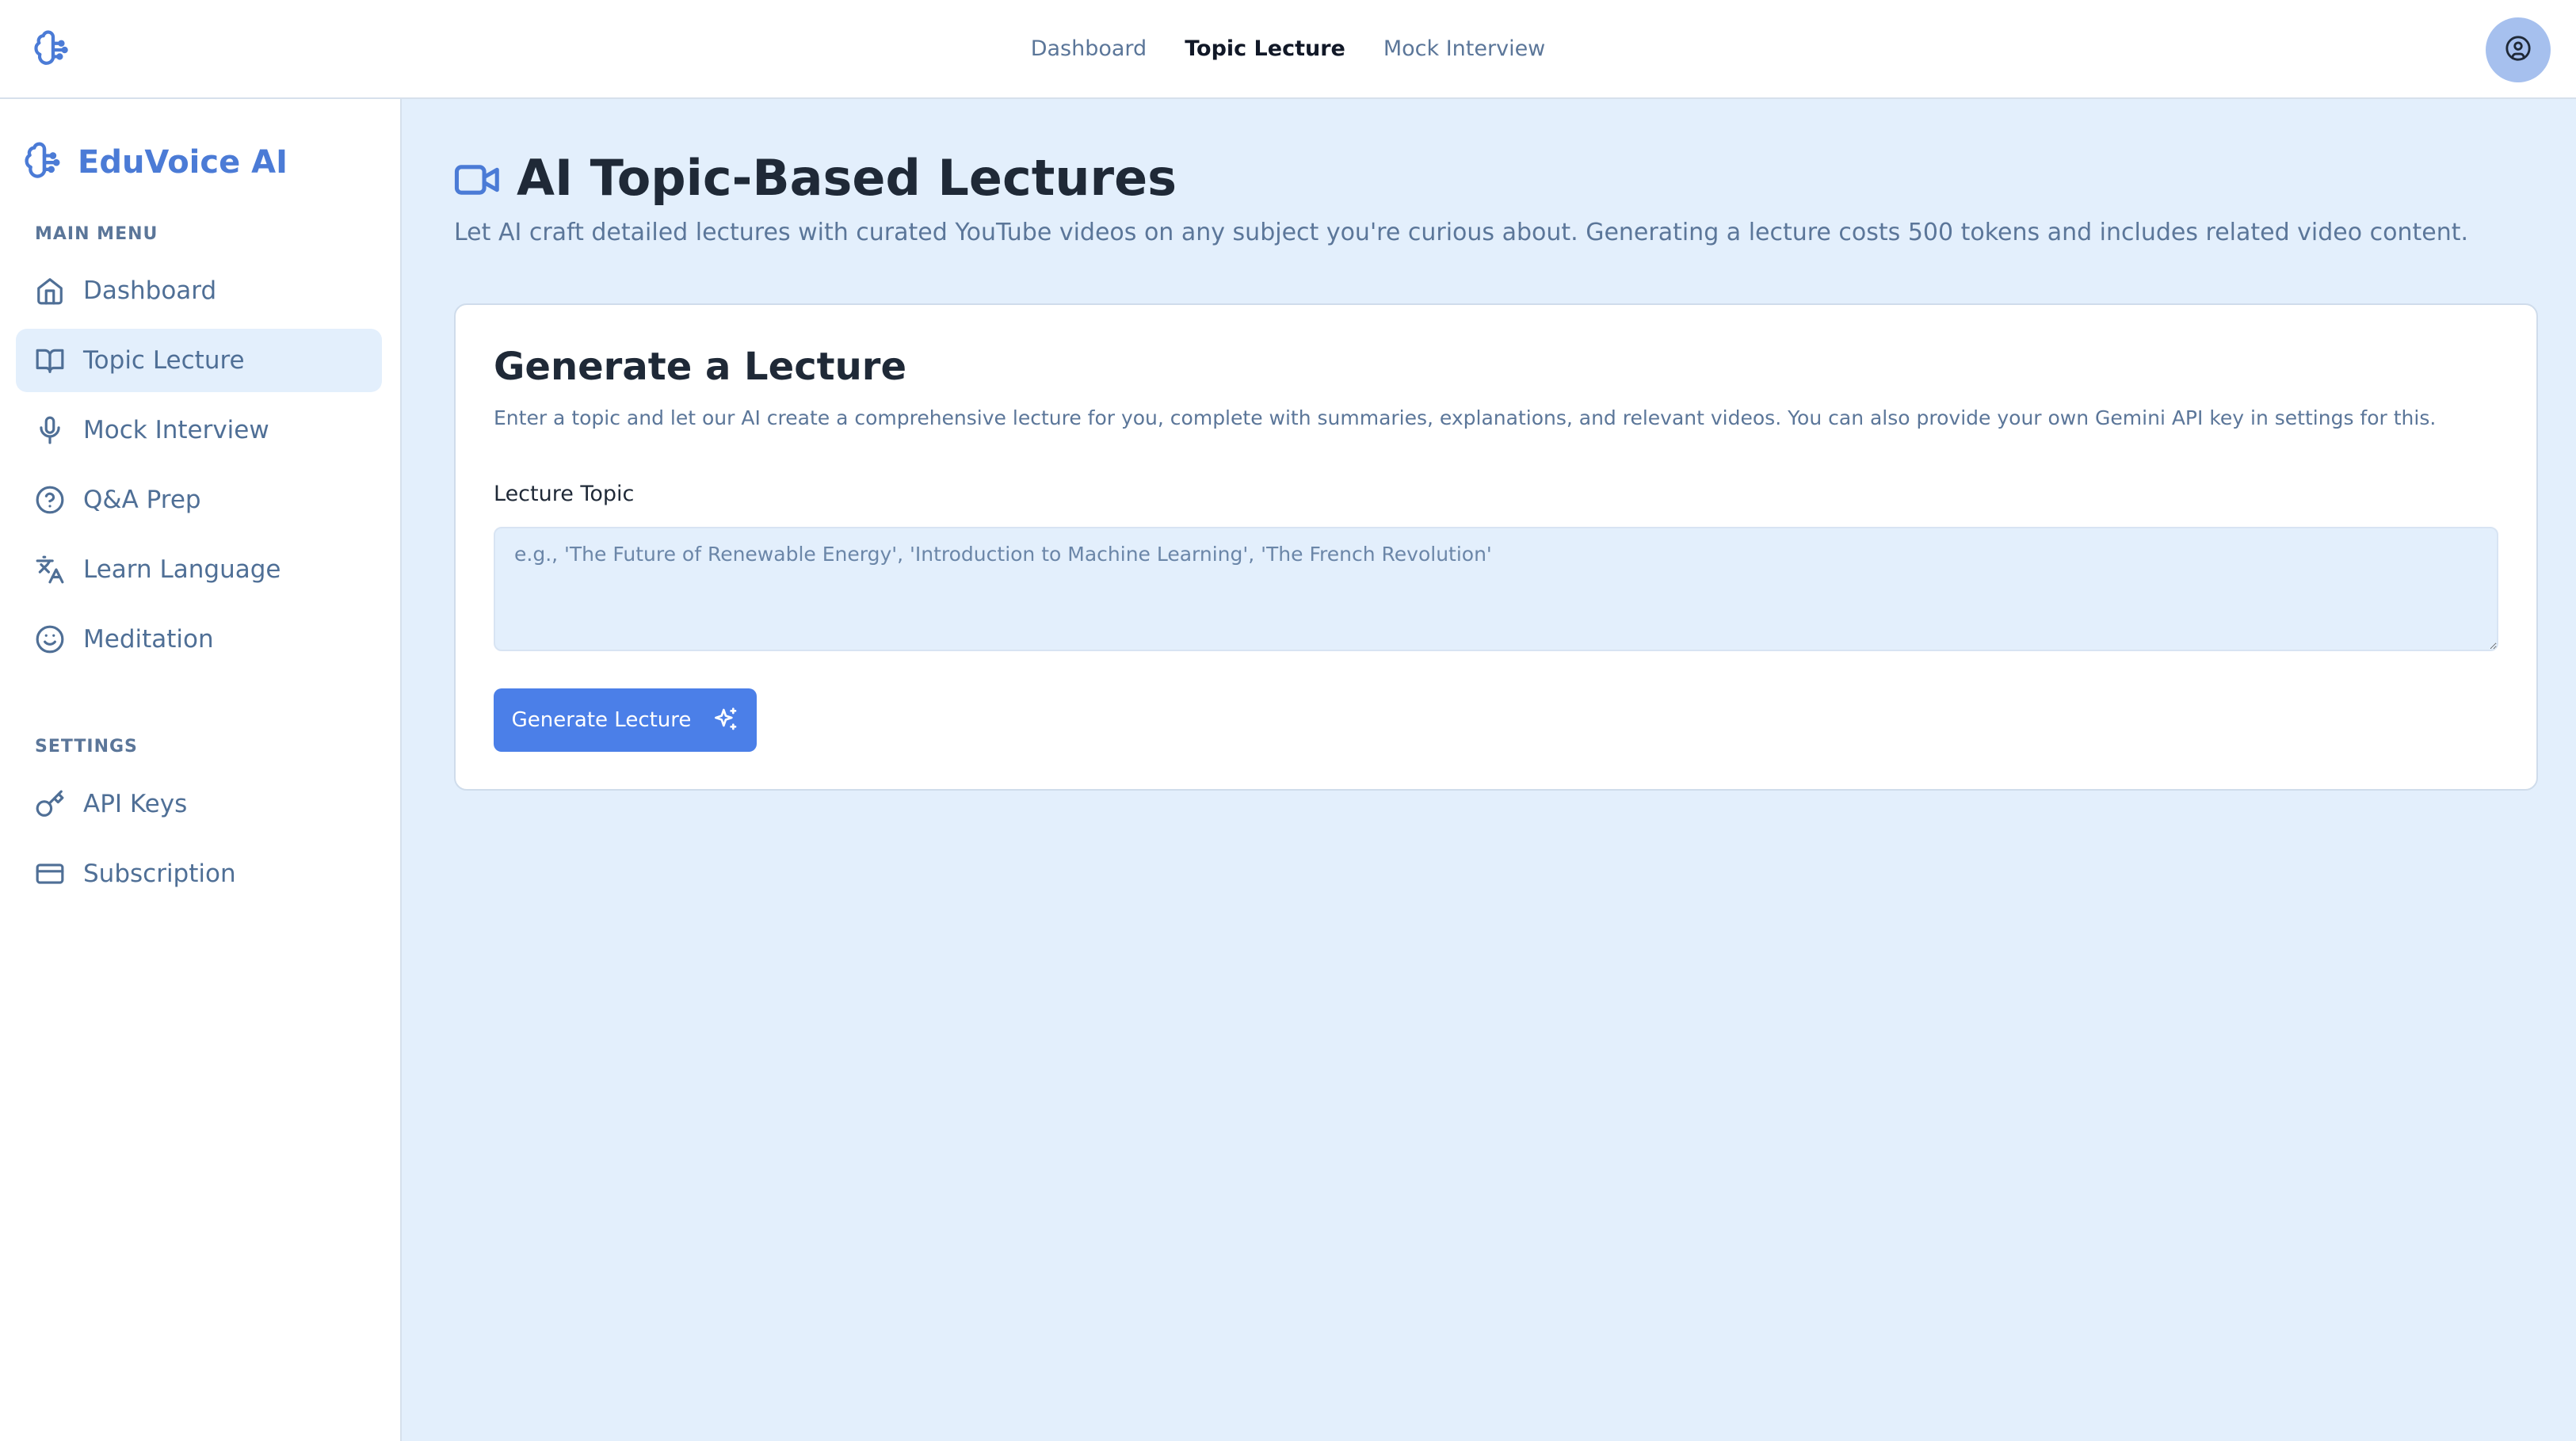 The height and width of the screenshot is (1441, 2576). I want to click on brand: EduVoice AI, so click(156, 162).